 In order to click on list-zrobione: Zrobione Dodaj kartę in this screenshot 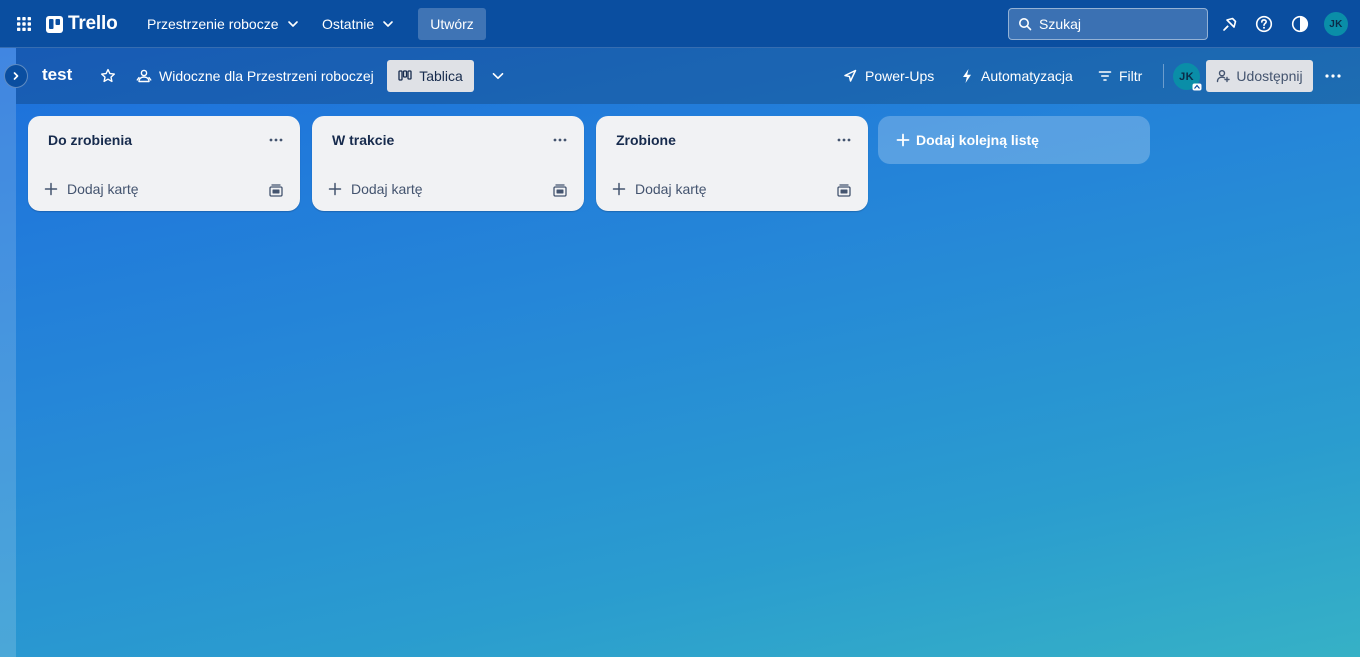, I will do `click(732, 163)`.